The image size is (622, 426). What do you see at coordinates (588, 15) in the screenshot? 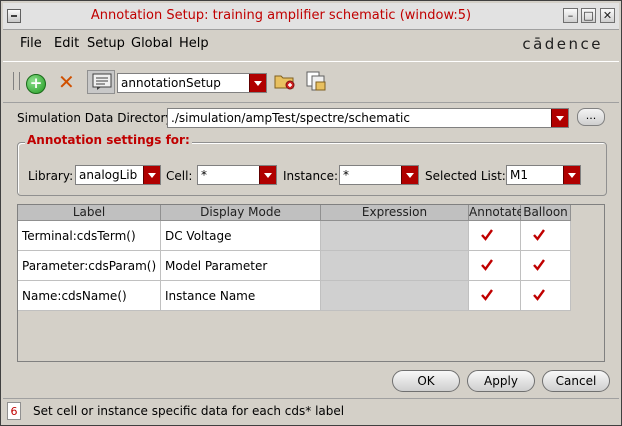
I see `maximize-button: □` at bounding box center [588, 15].